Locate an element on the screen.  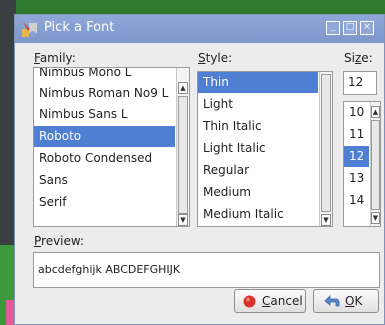
cancel-icon is located at coordinates (249, 301).